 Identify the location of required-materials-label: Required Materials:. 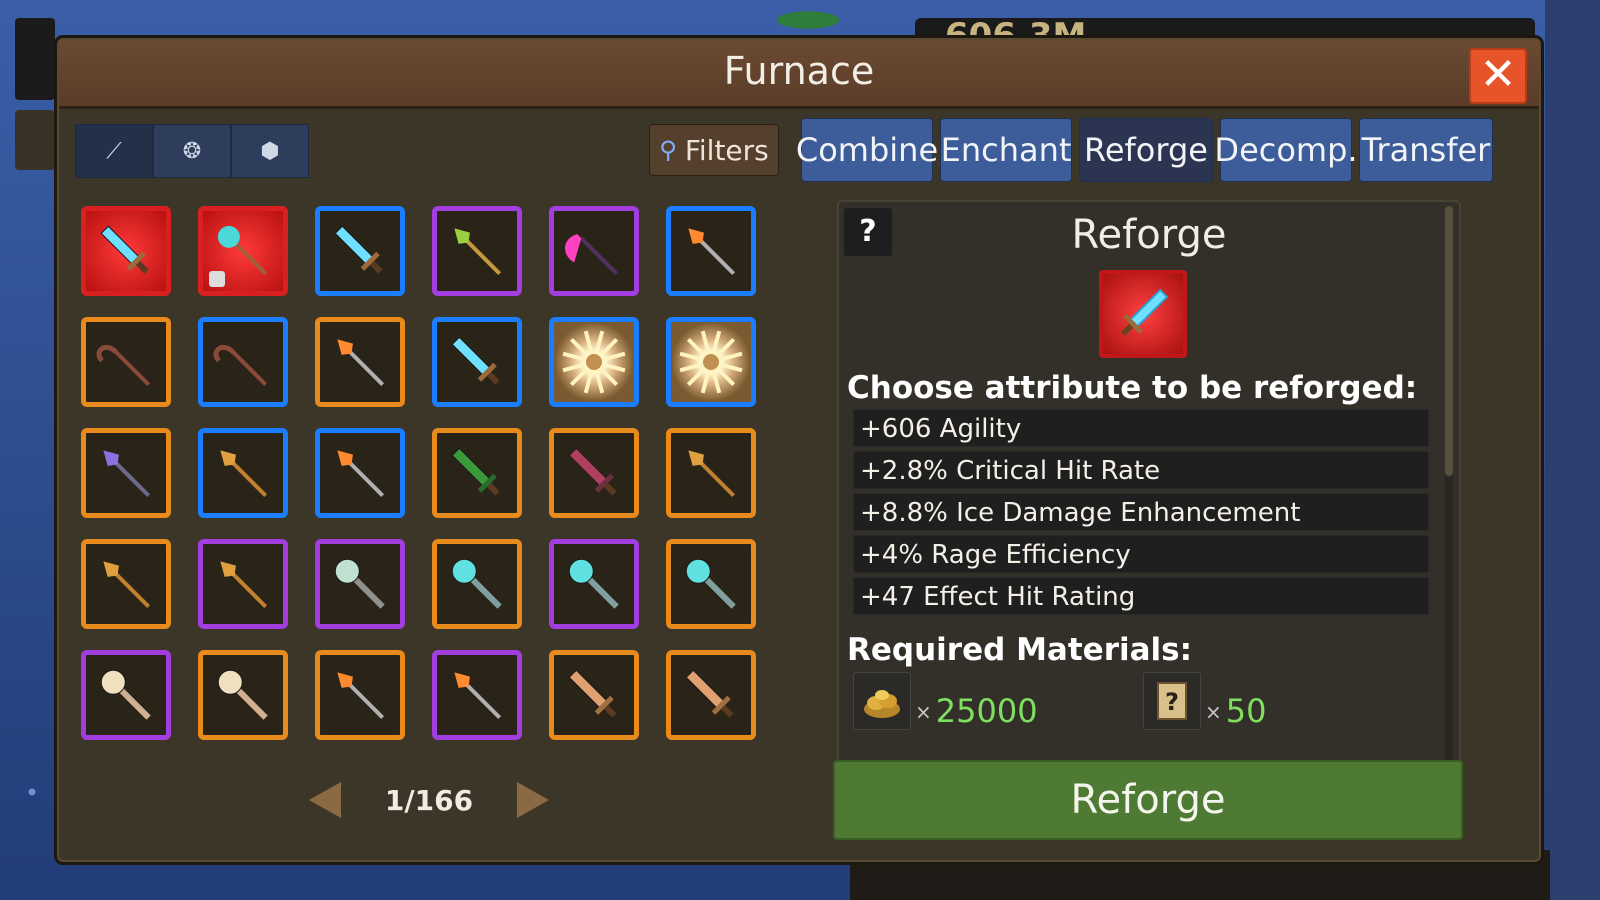
(1019, 650).